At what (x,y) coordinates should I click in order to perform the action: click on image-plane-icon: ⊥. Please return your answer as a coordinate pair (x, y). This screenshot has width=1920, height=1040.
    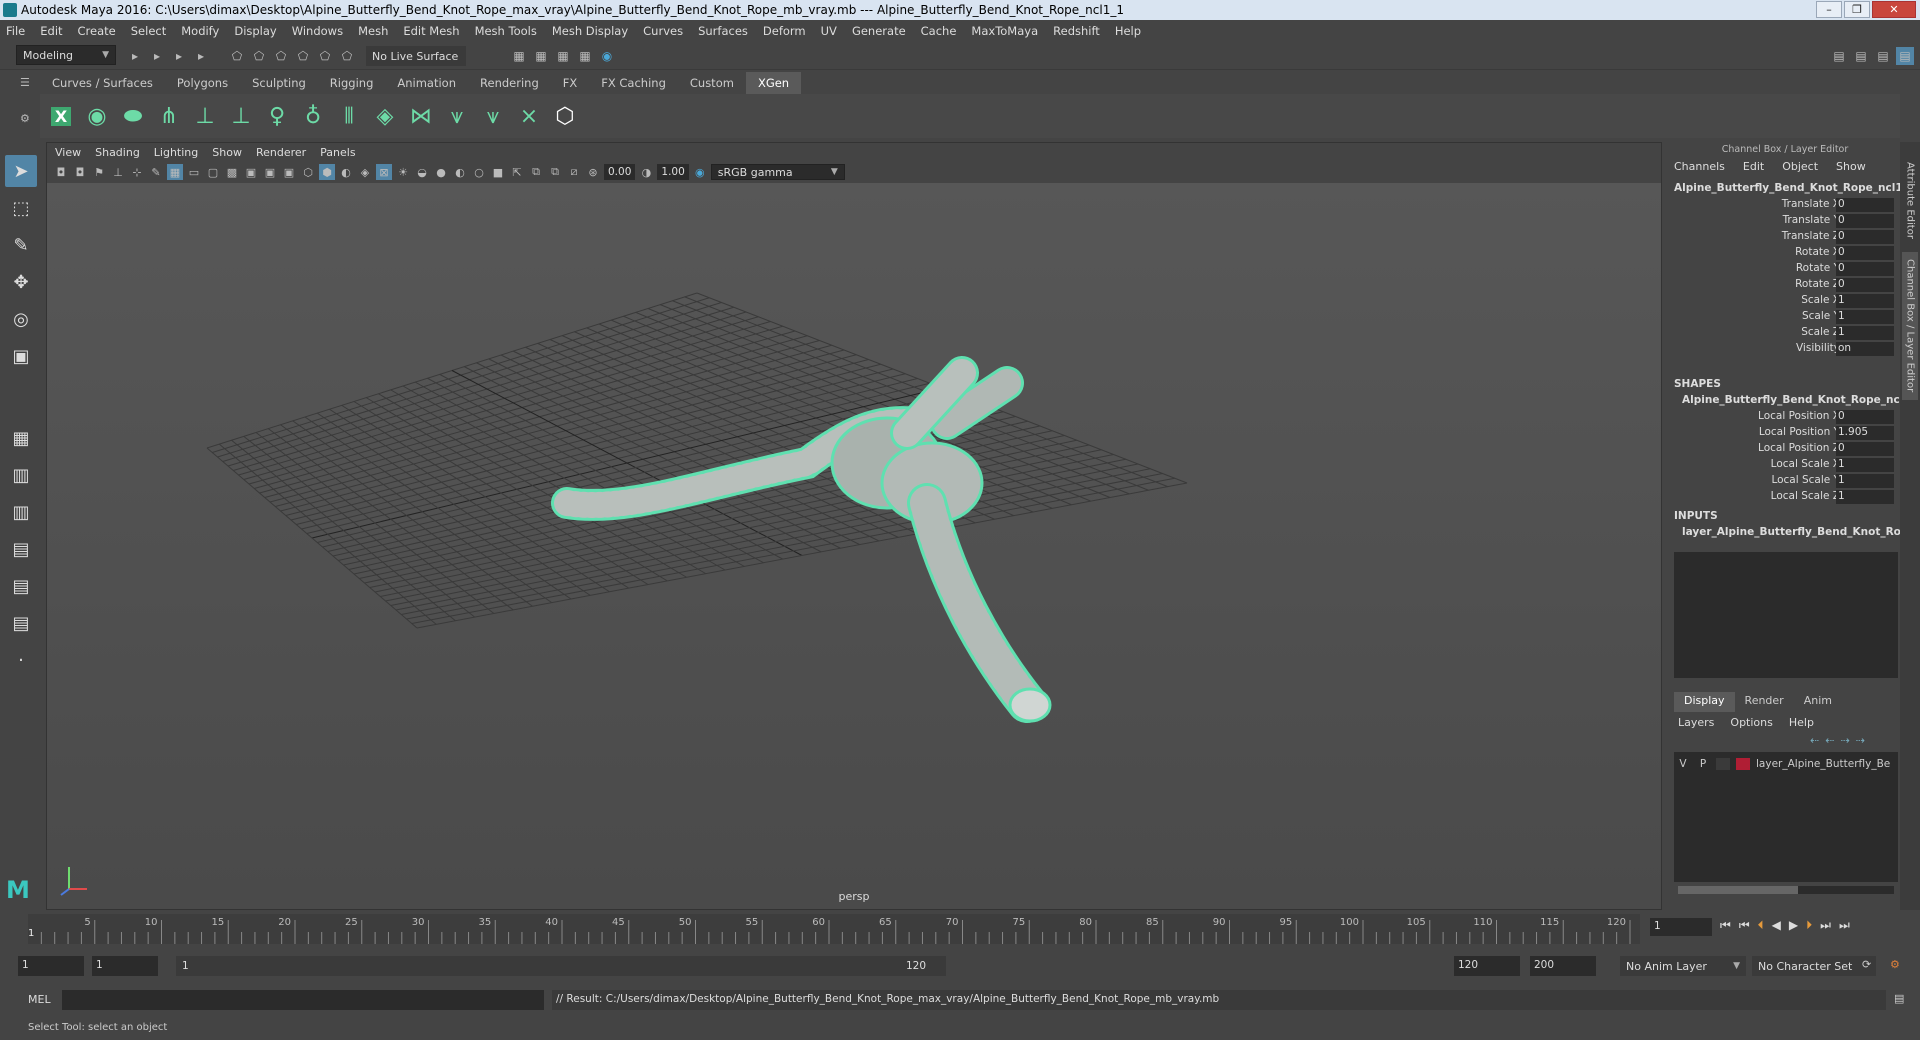
    Looking at the image, I should click on (118, 172).